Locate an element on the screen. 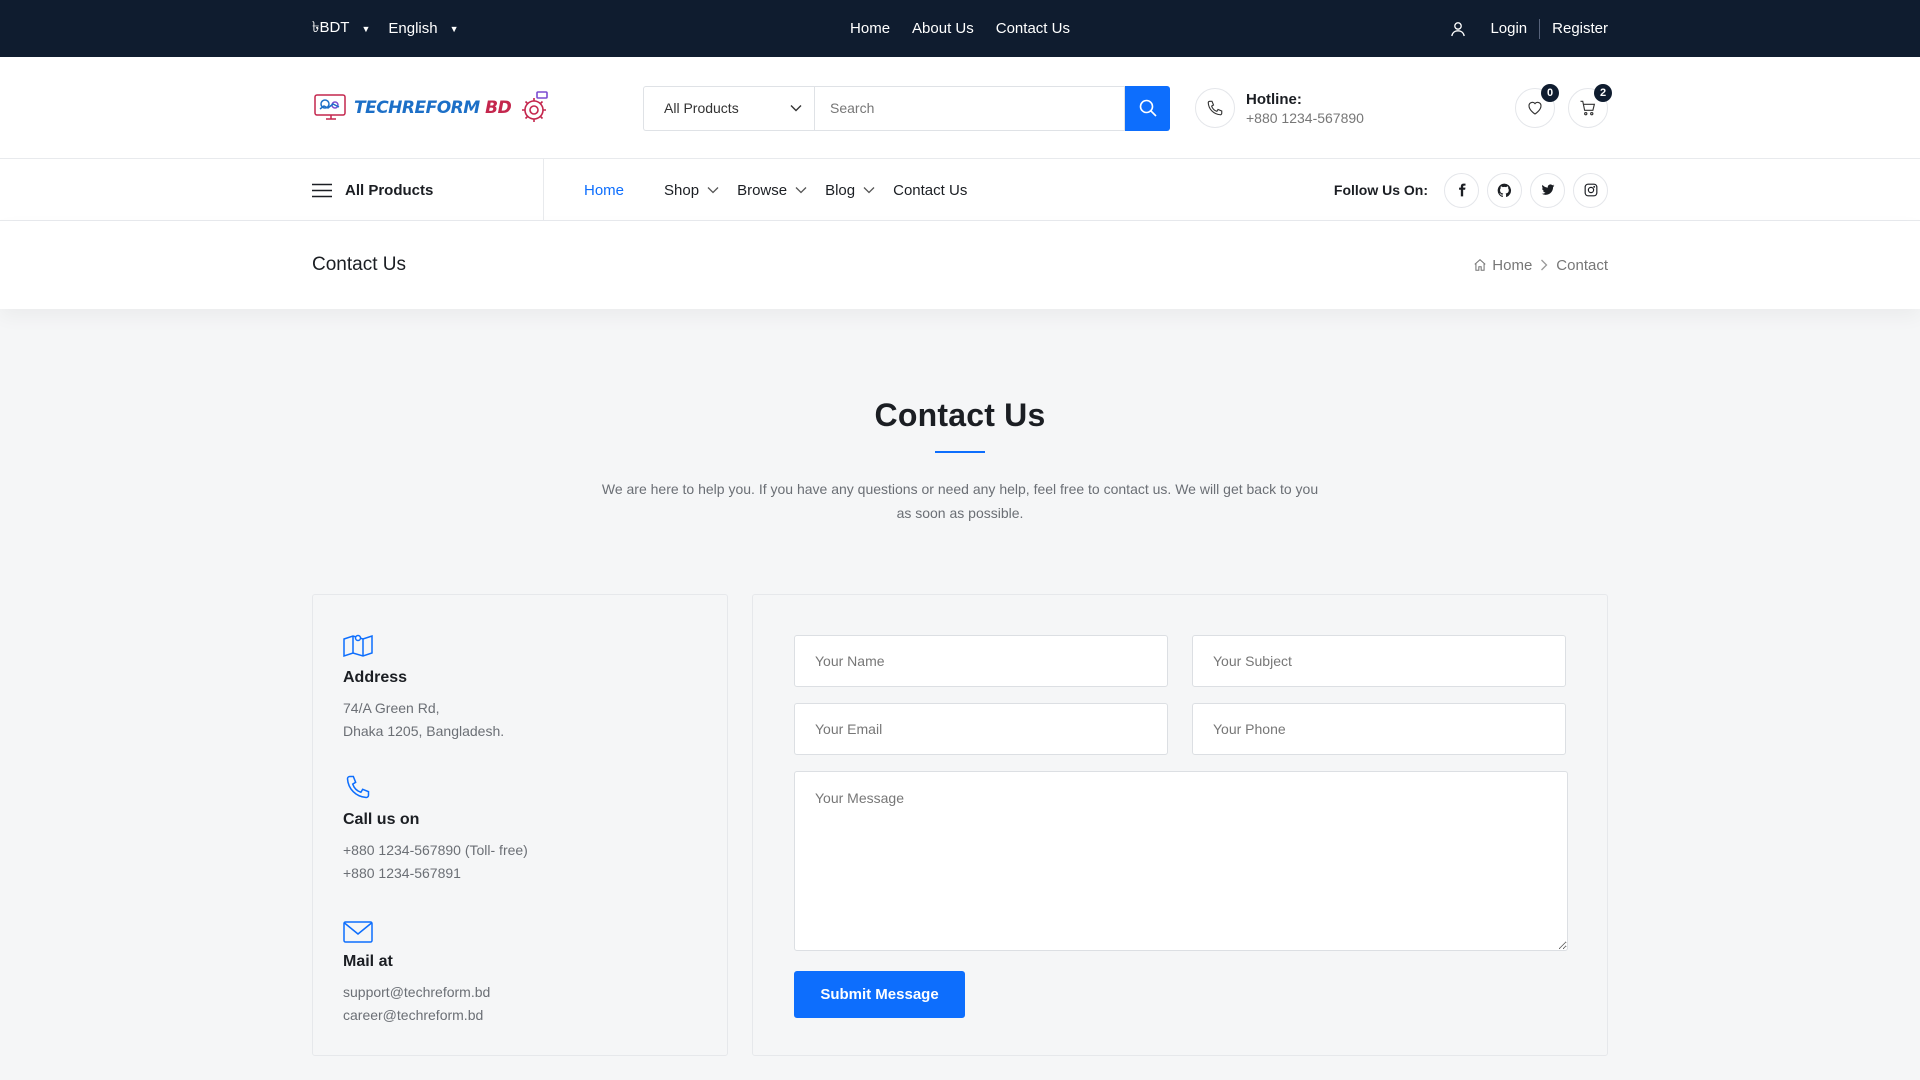  envelope-icon is located at coordinates (520, 928).